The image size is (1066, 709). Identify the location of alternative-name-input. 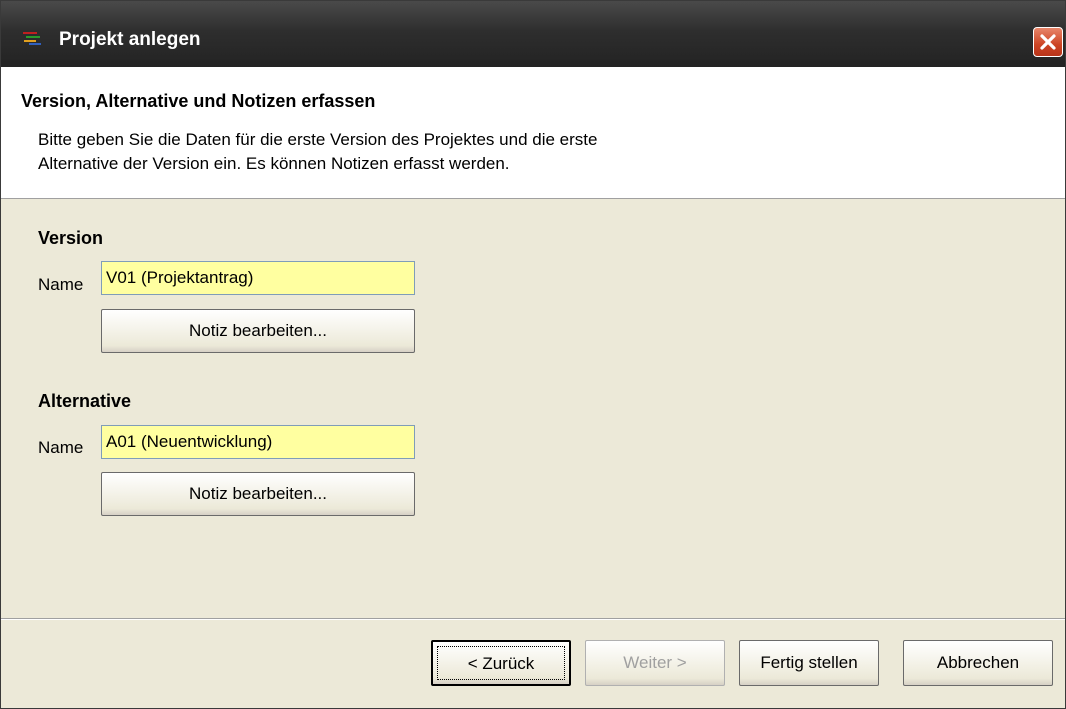
(258, 442).